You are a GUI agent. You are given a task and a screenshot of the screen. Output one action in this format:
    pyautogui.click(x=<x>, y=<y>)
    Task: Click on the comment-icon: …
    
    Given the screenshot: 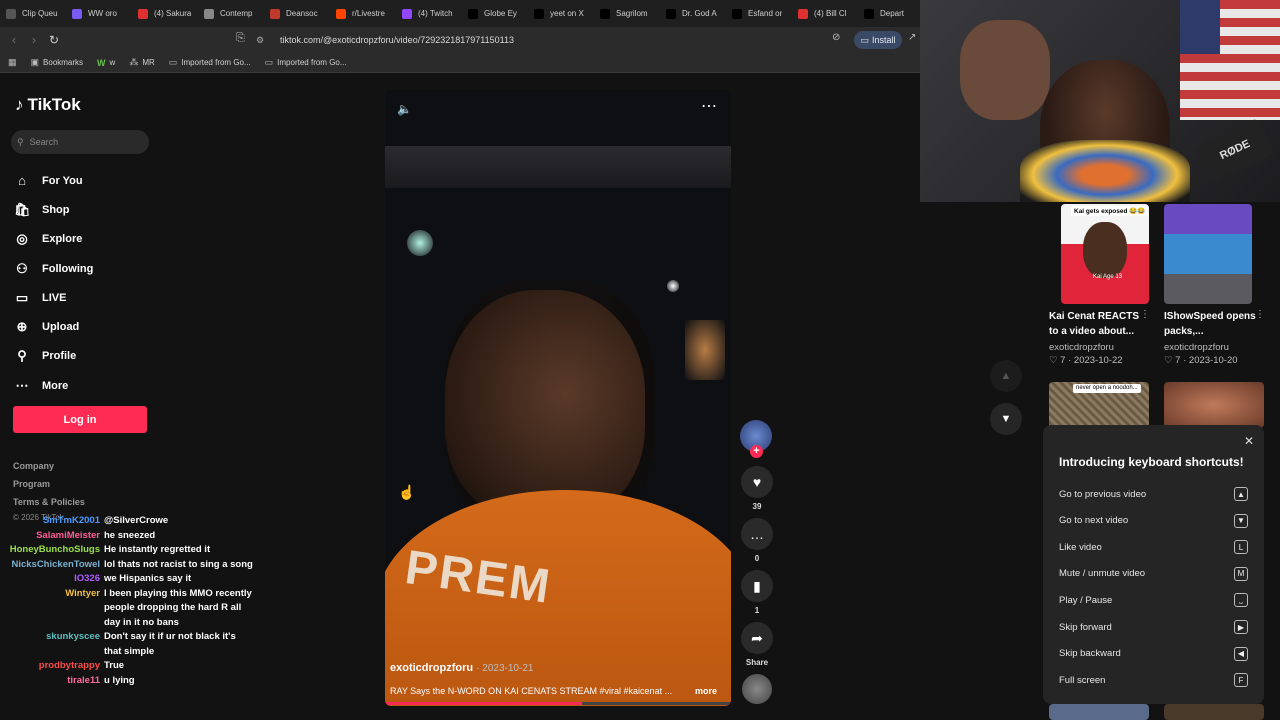 What is the action you would take?
    pyautogui.click(x=757, y=534)
    